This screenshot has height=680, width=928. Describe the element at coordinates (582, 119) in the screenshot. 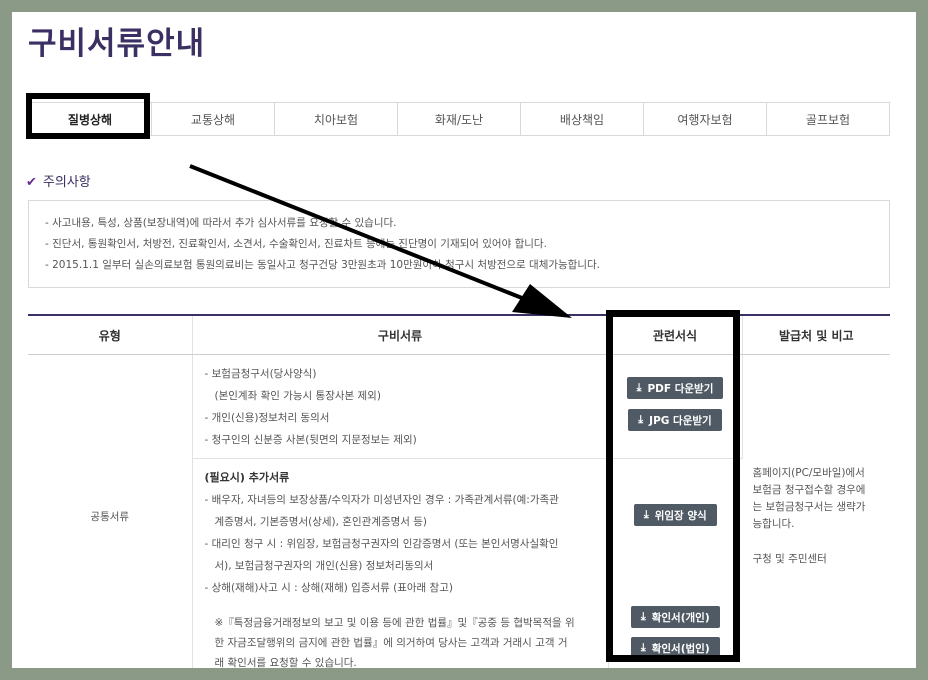

I see `tab-liability: 배상책임` at that location.